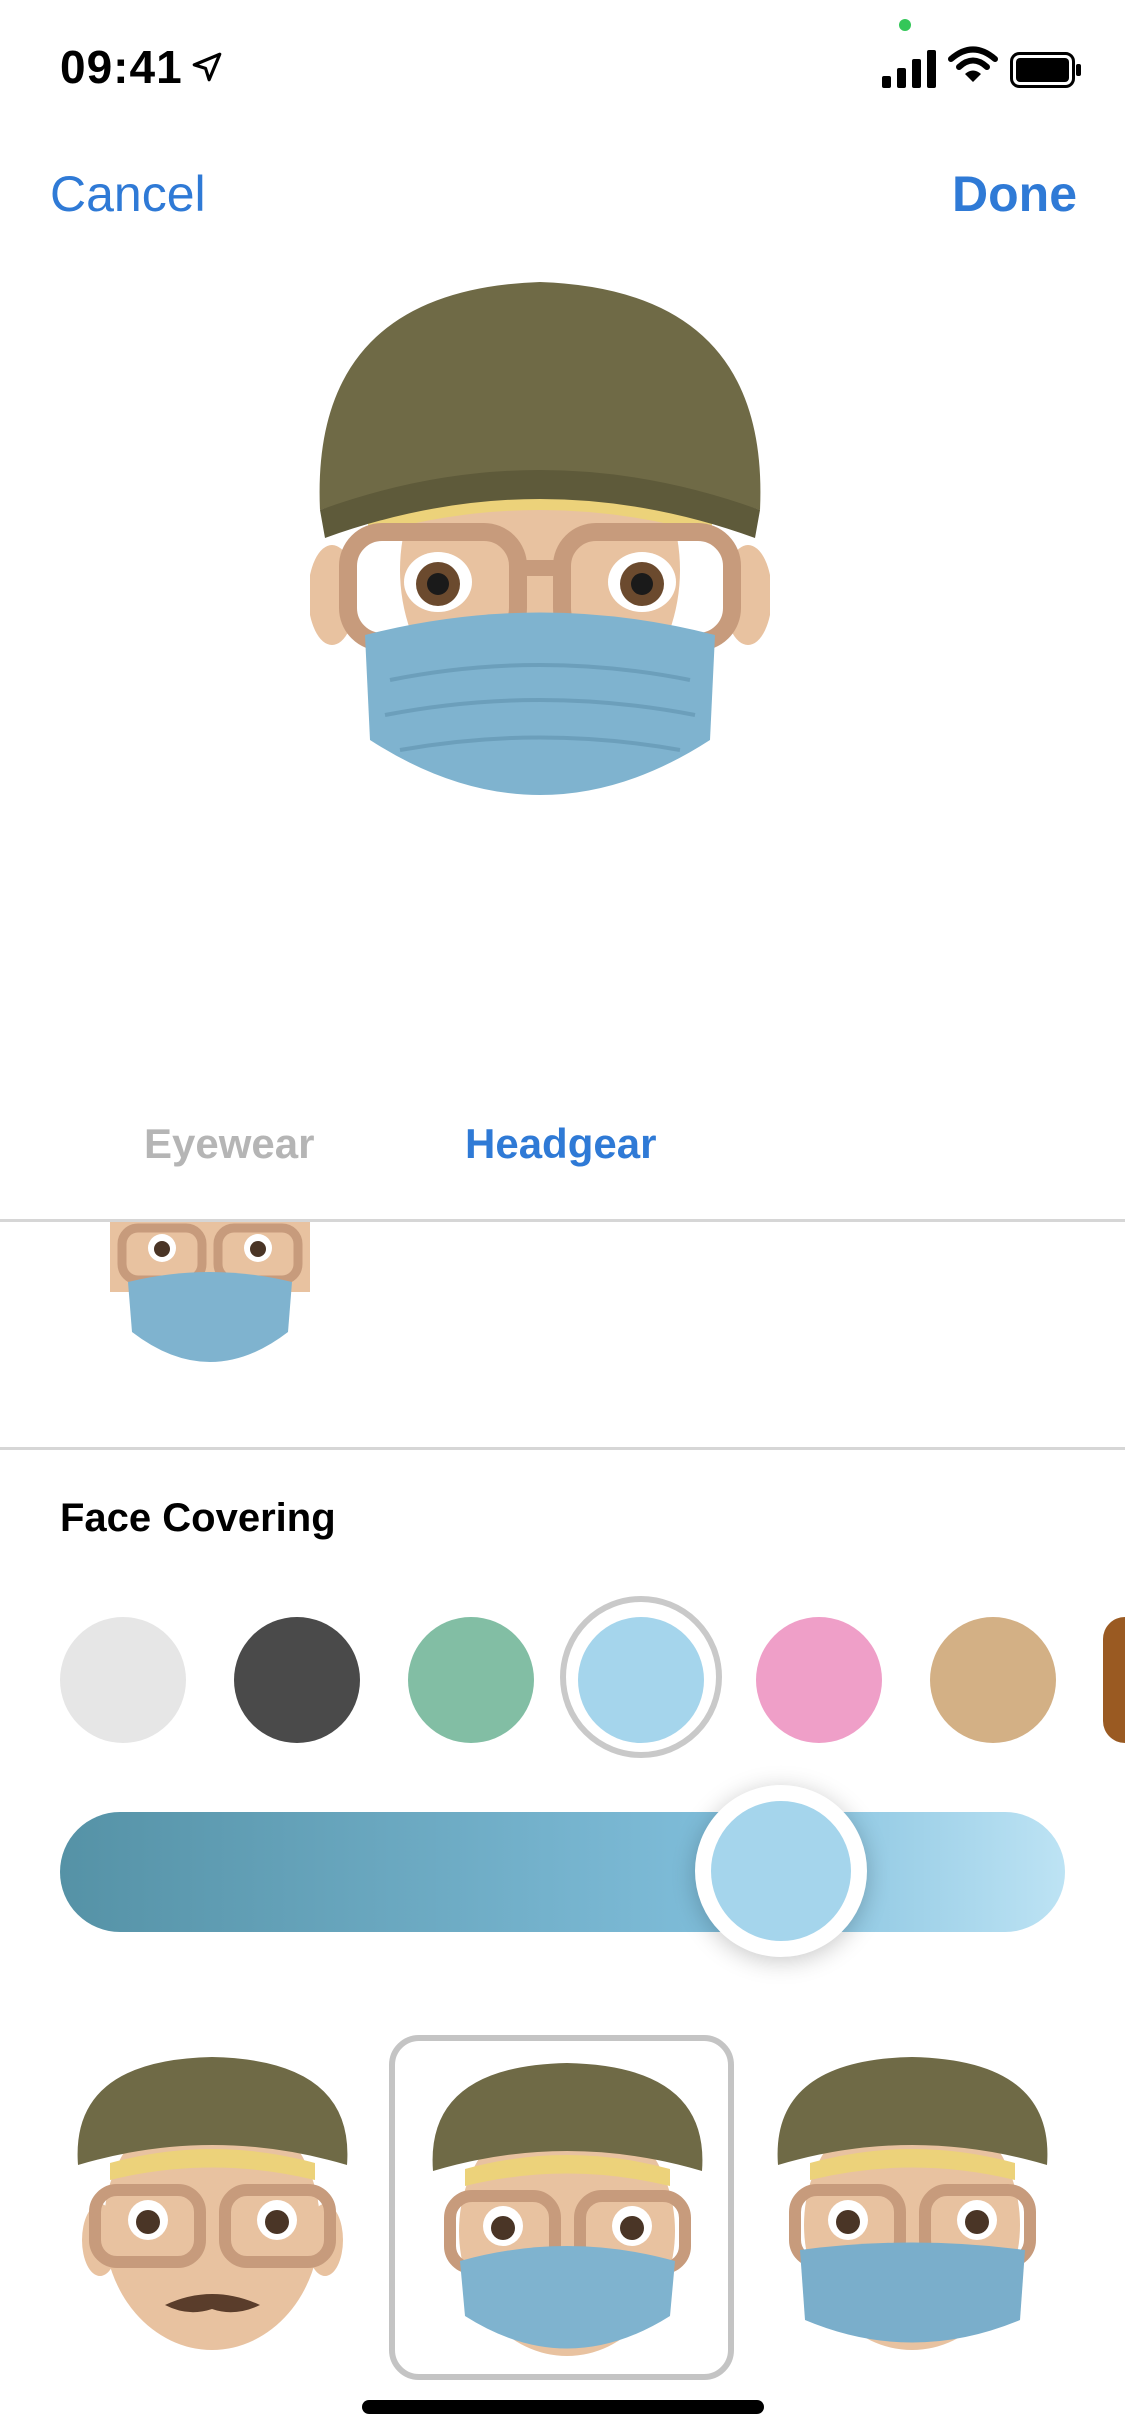 Image resolution: width=1125 pixels, height=2436 pixels. What do you see at coordinates (1014, 194) in the screenshot?
I see `done-button: Done` at bounding box center [1014, 194].